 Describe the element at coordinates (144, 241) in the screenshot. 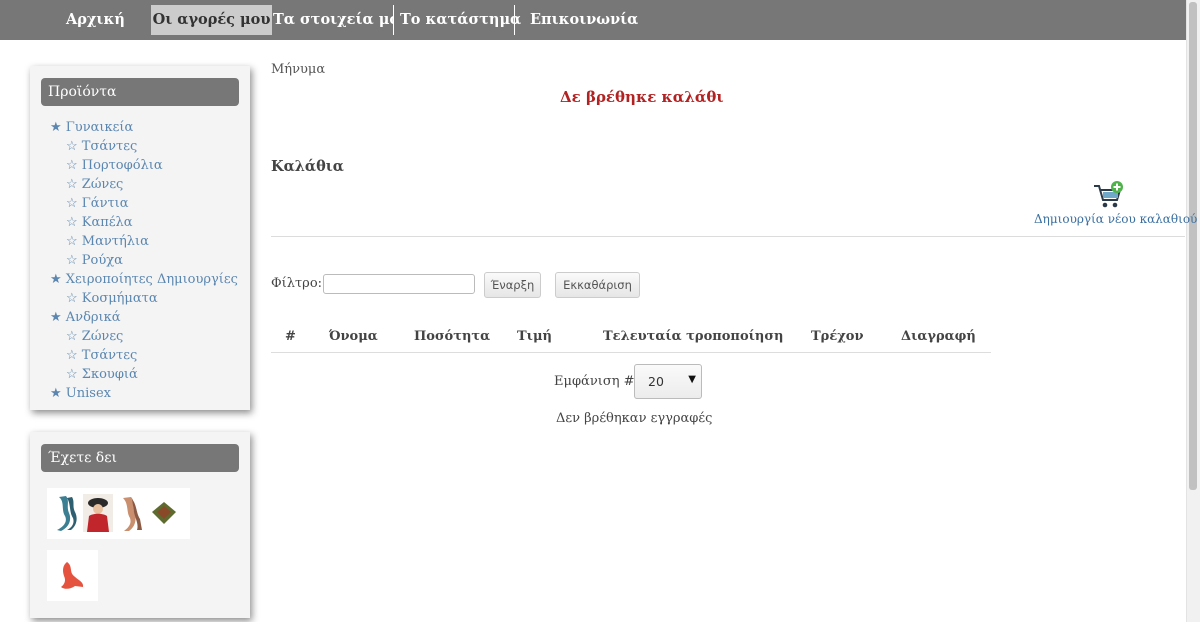

I see `category-scarves: ☆ Μαντήλια` at that location.